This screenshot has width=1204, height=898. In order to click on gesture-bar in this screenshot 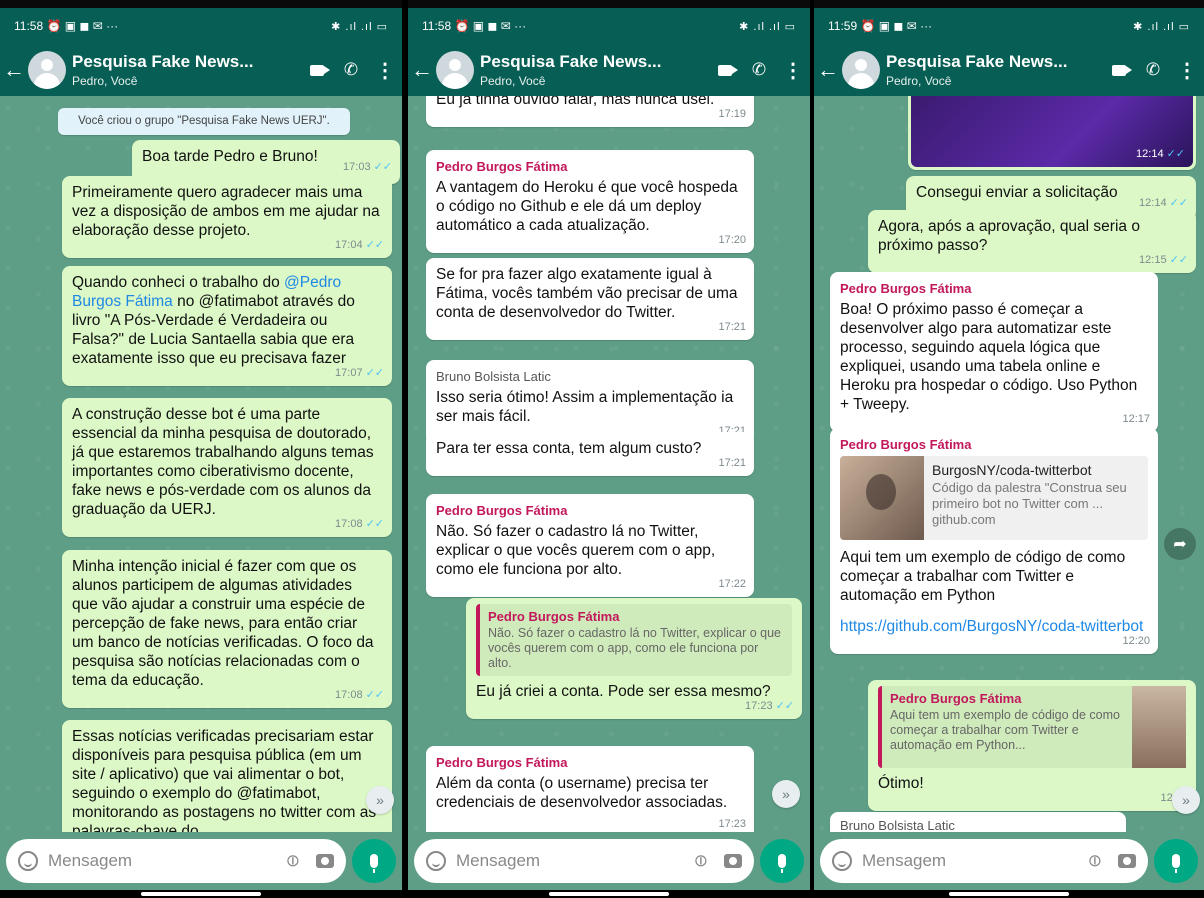, I will do `click(201, 894)`.